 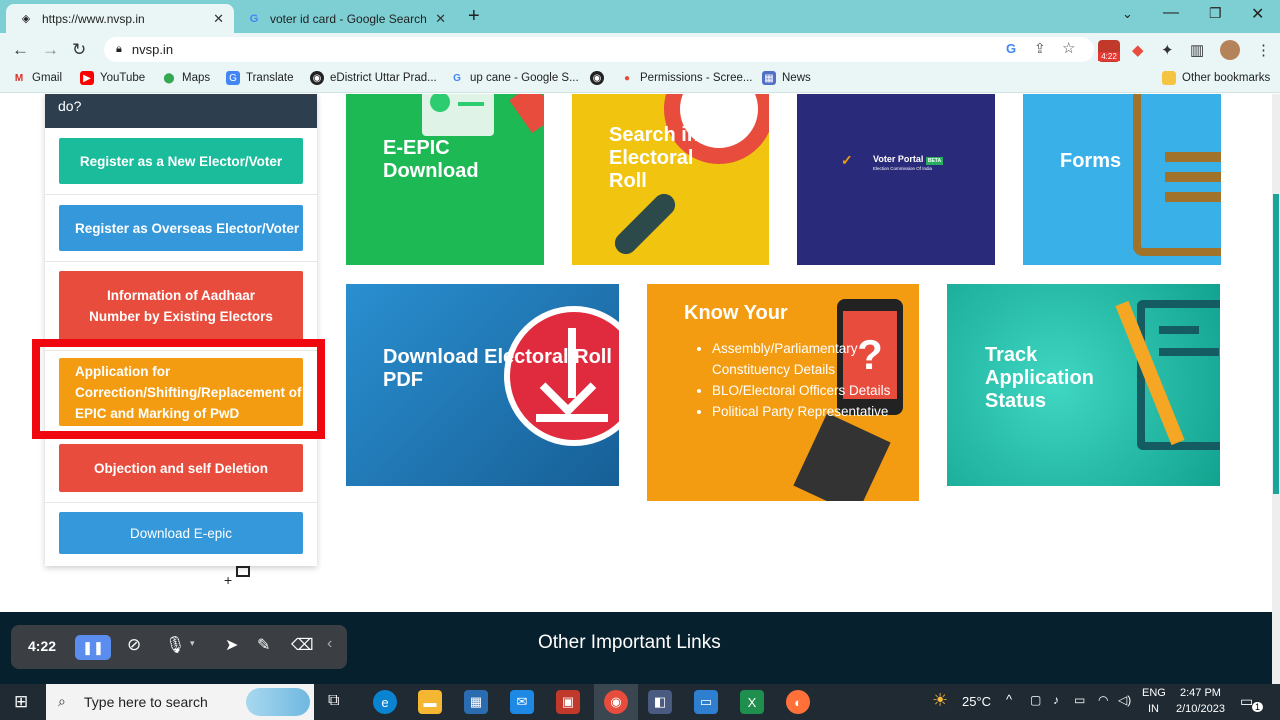 What do you see at coordinates (1263, 50) in the screenshot?
I see `menu-kebab-icon: ⋮` at bounding box center [1263, 50].